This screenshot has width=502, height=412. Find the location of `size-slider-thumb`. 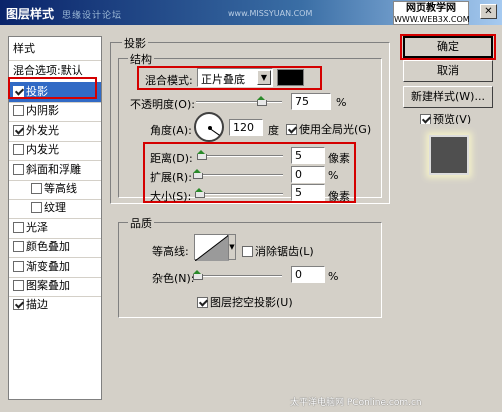

size-slider-thumb is located at coordinates (200, 193).